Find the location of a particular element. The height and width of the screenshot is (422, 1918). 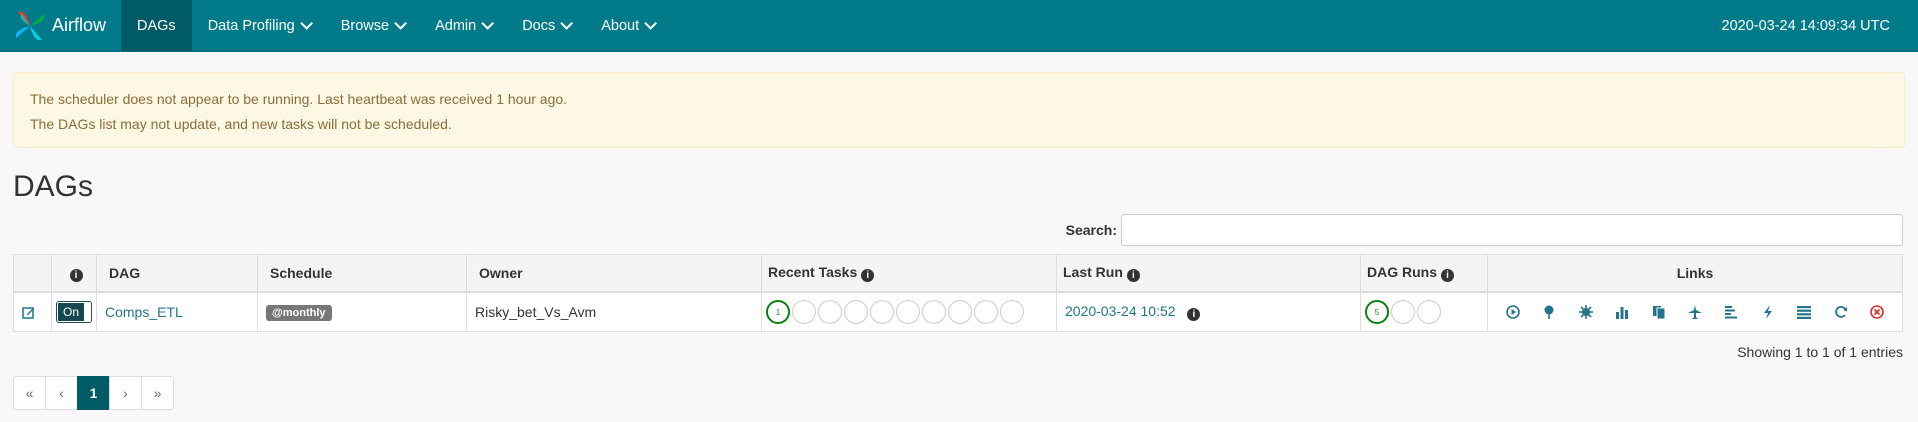

last-run-cell: 2020-03-24 10:52 i is located at coordinates (1208, 311).